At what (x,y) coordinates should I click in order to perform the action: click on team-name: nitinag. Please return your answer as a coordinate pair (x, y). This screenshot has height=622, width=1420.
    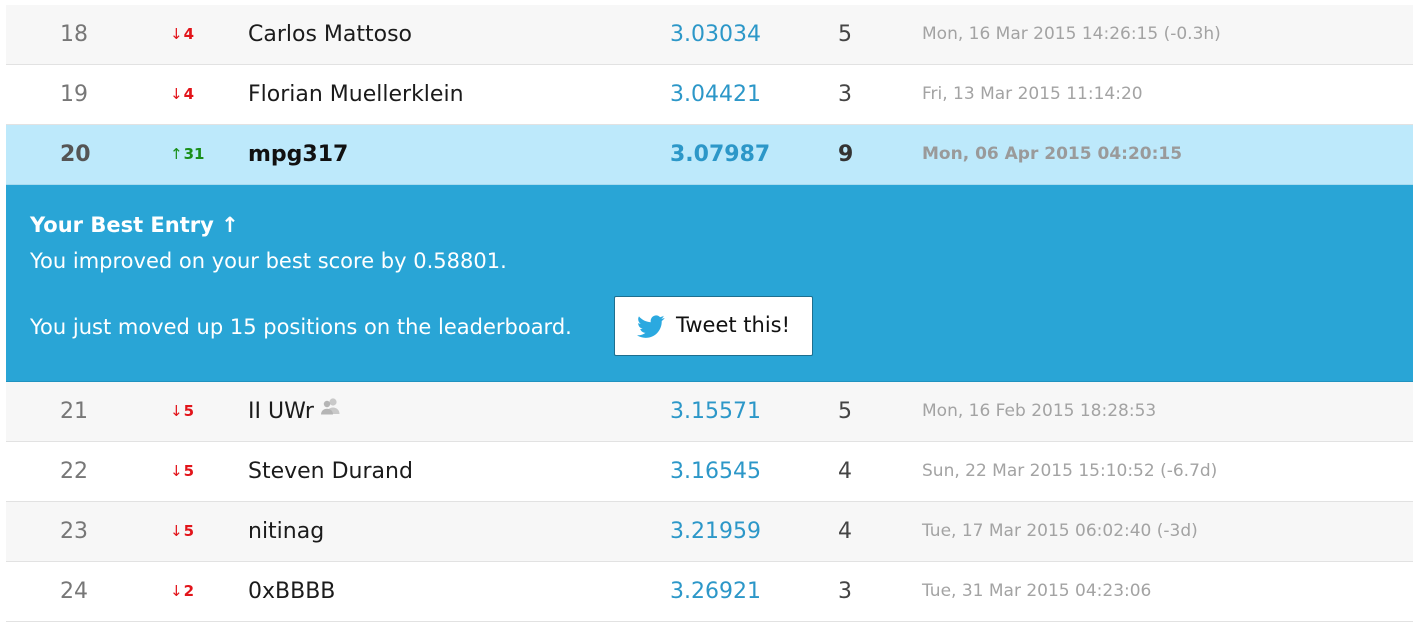
    Looking at the image, I should click on (286, 531).